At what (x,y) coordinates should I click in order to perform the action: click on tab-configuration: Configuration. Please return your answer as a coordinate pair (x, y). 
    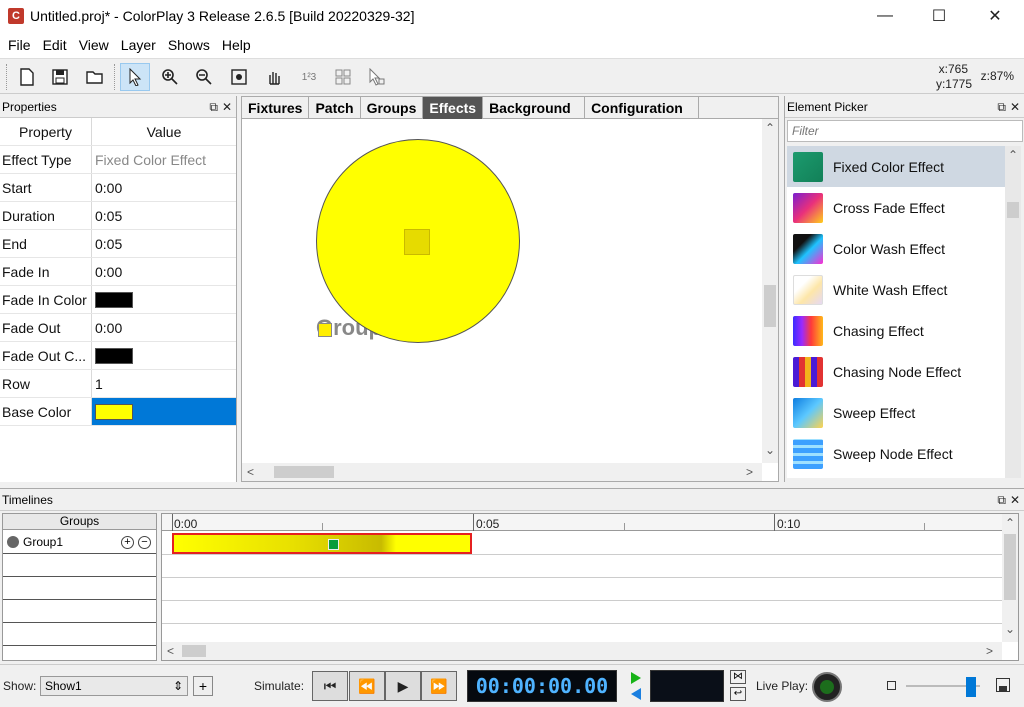
    Looking at the image, I should click on (642, 108).